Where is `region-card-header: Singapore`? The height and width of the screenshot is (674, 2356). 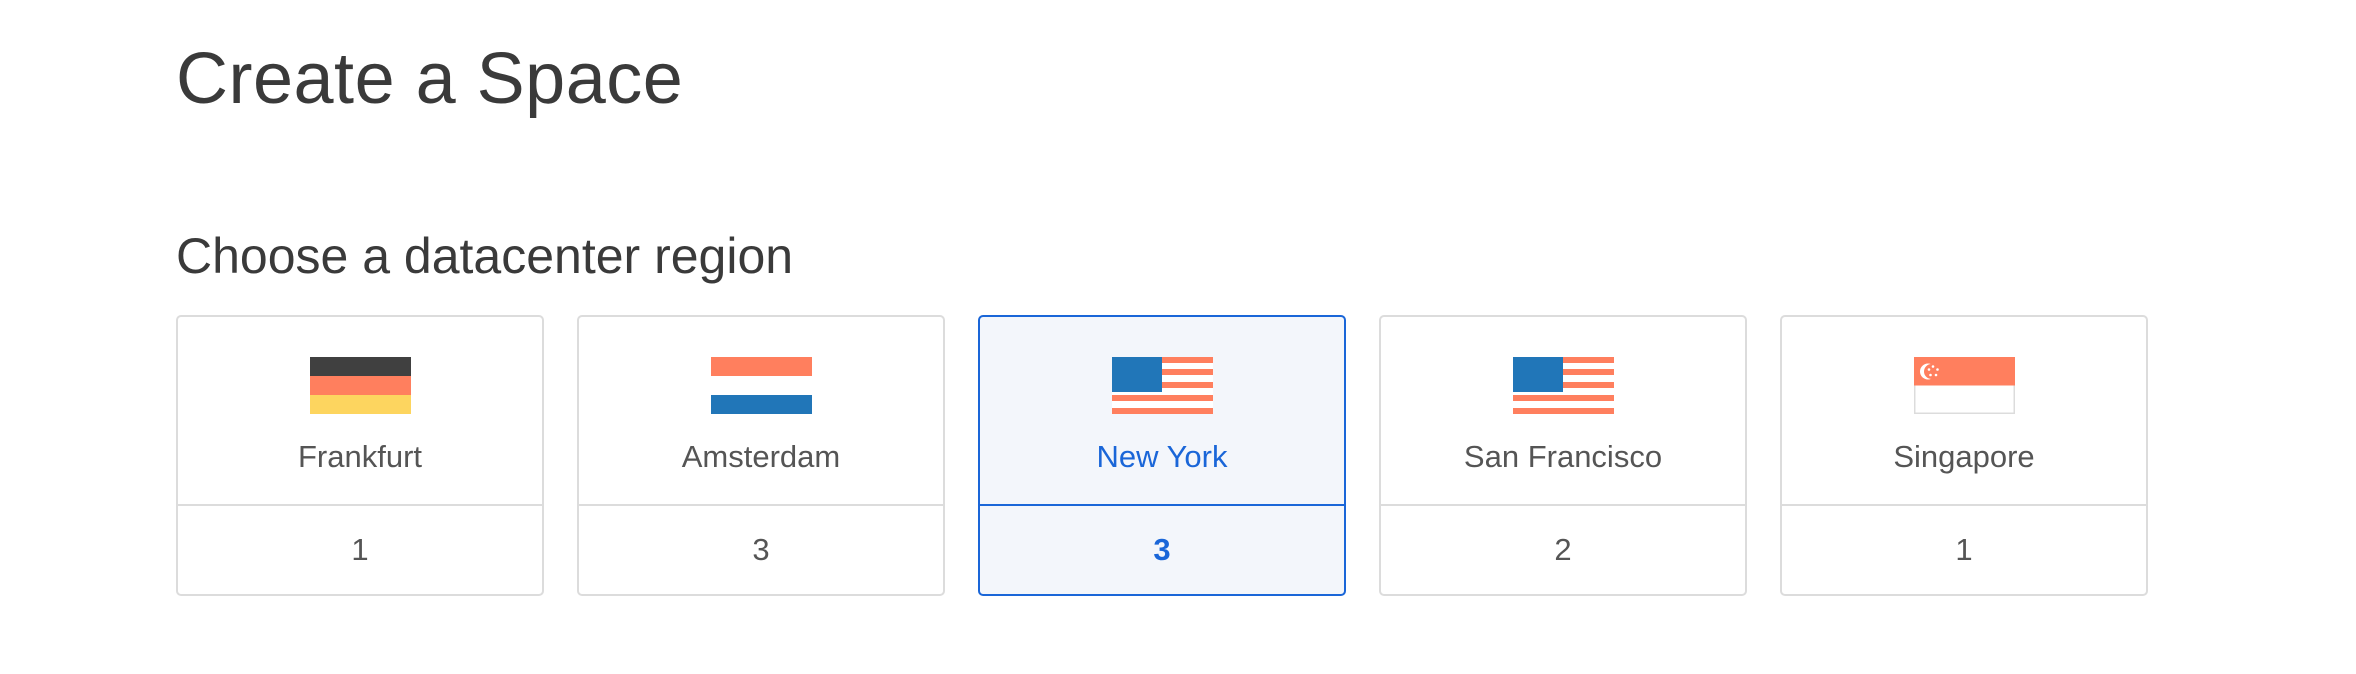
region-card-header: Singapore is located at coordinates (1964, 411).